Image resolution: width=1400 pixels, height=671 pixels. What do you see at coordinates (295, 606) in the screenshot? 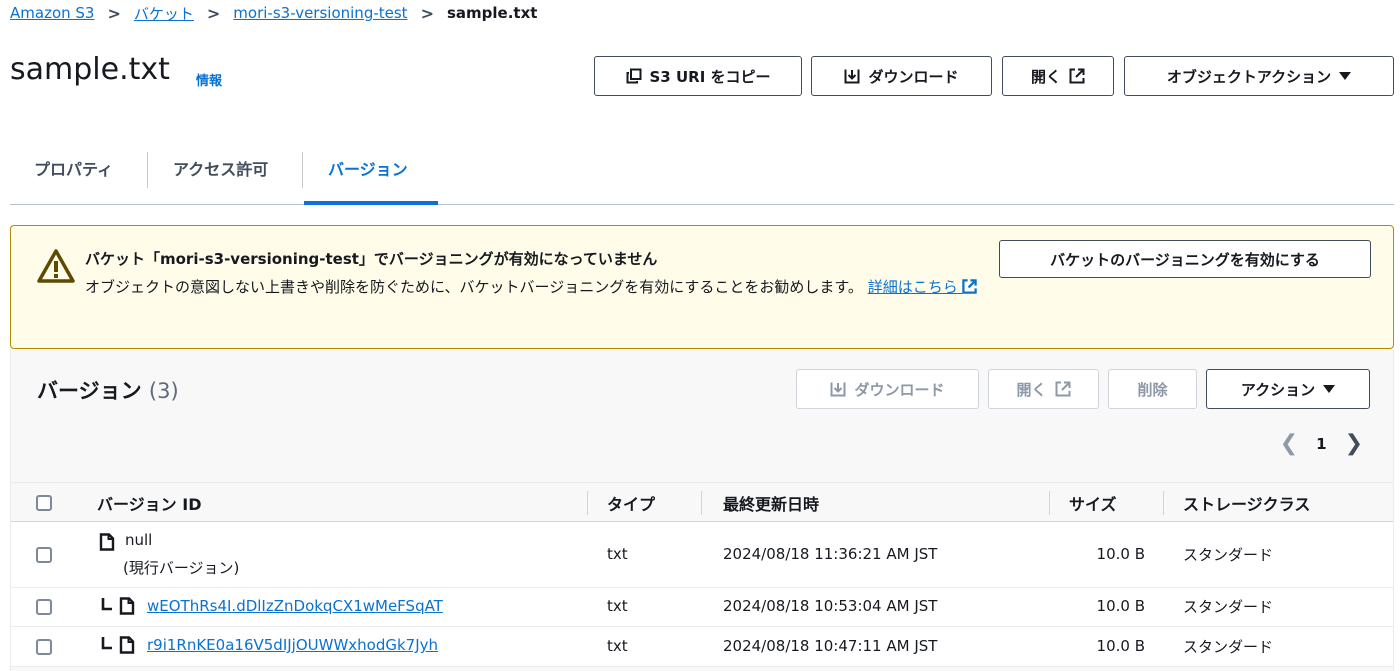
I see `version-id-link: wEOThRs4I.dDlIzZnDokqCX1wMeFSqAT` at bounding box center [295, 606].